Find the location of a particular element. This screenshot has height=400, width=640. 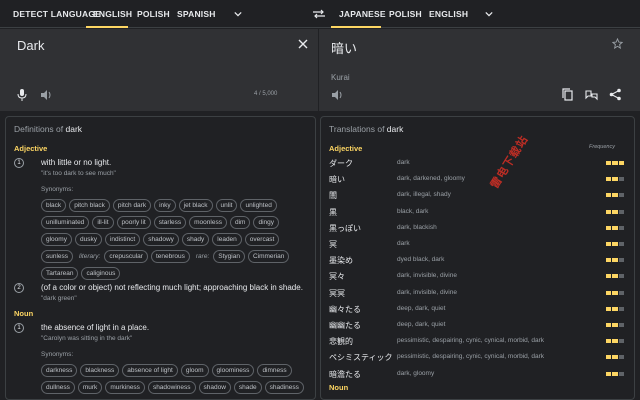

synonym-chip: poorly lit is located at coordinates (133, 222).